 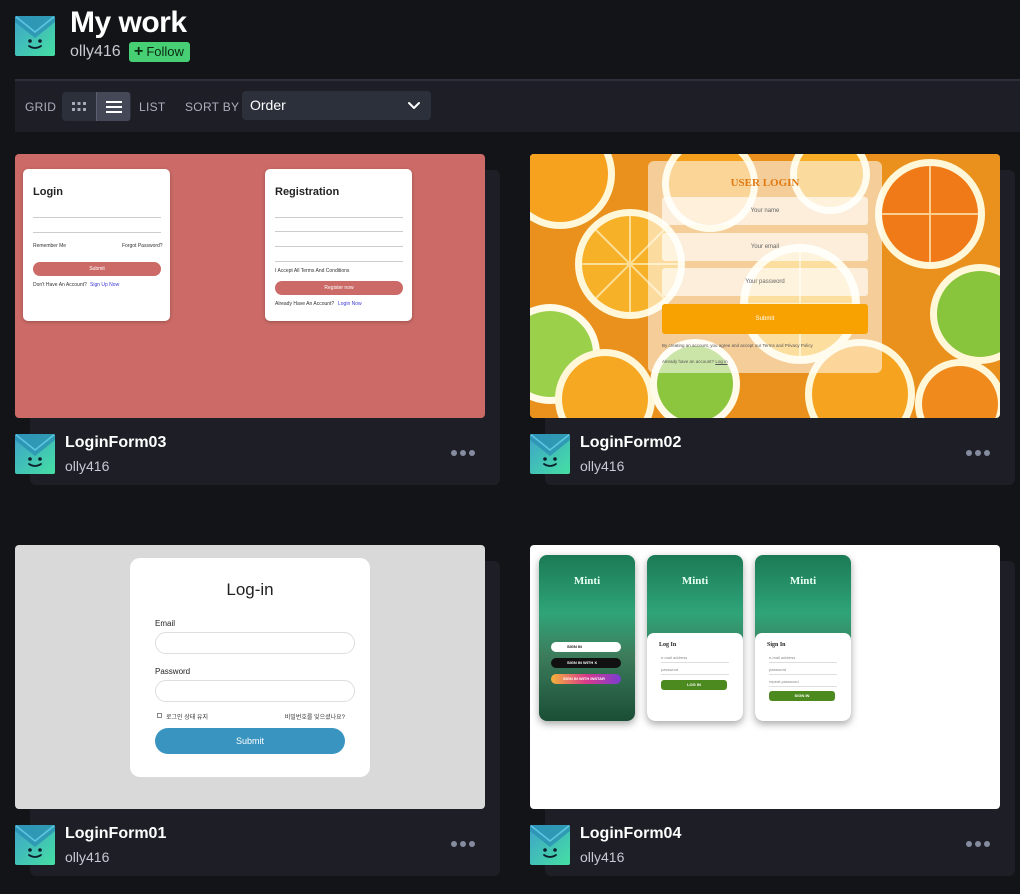 What do you see at coordinates (165, 623) in the screenshot?
I see `mini-email-label: Email` at bounding box center [165, 623].